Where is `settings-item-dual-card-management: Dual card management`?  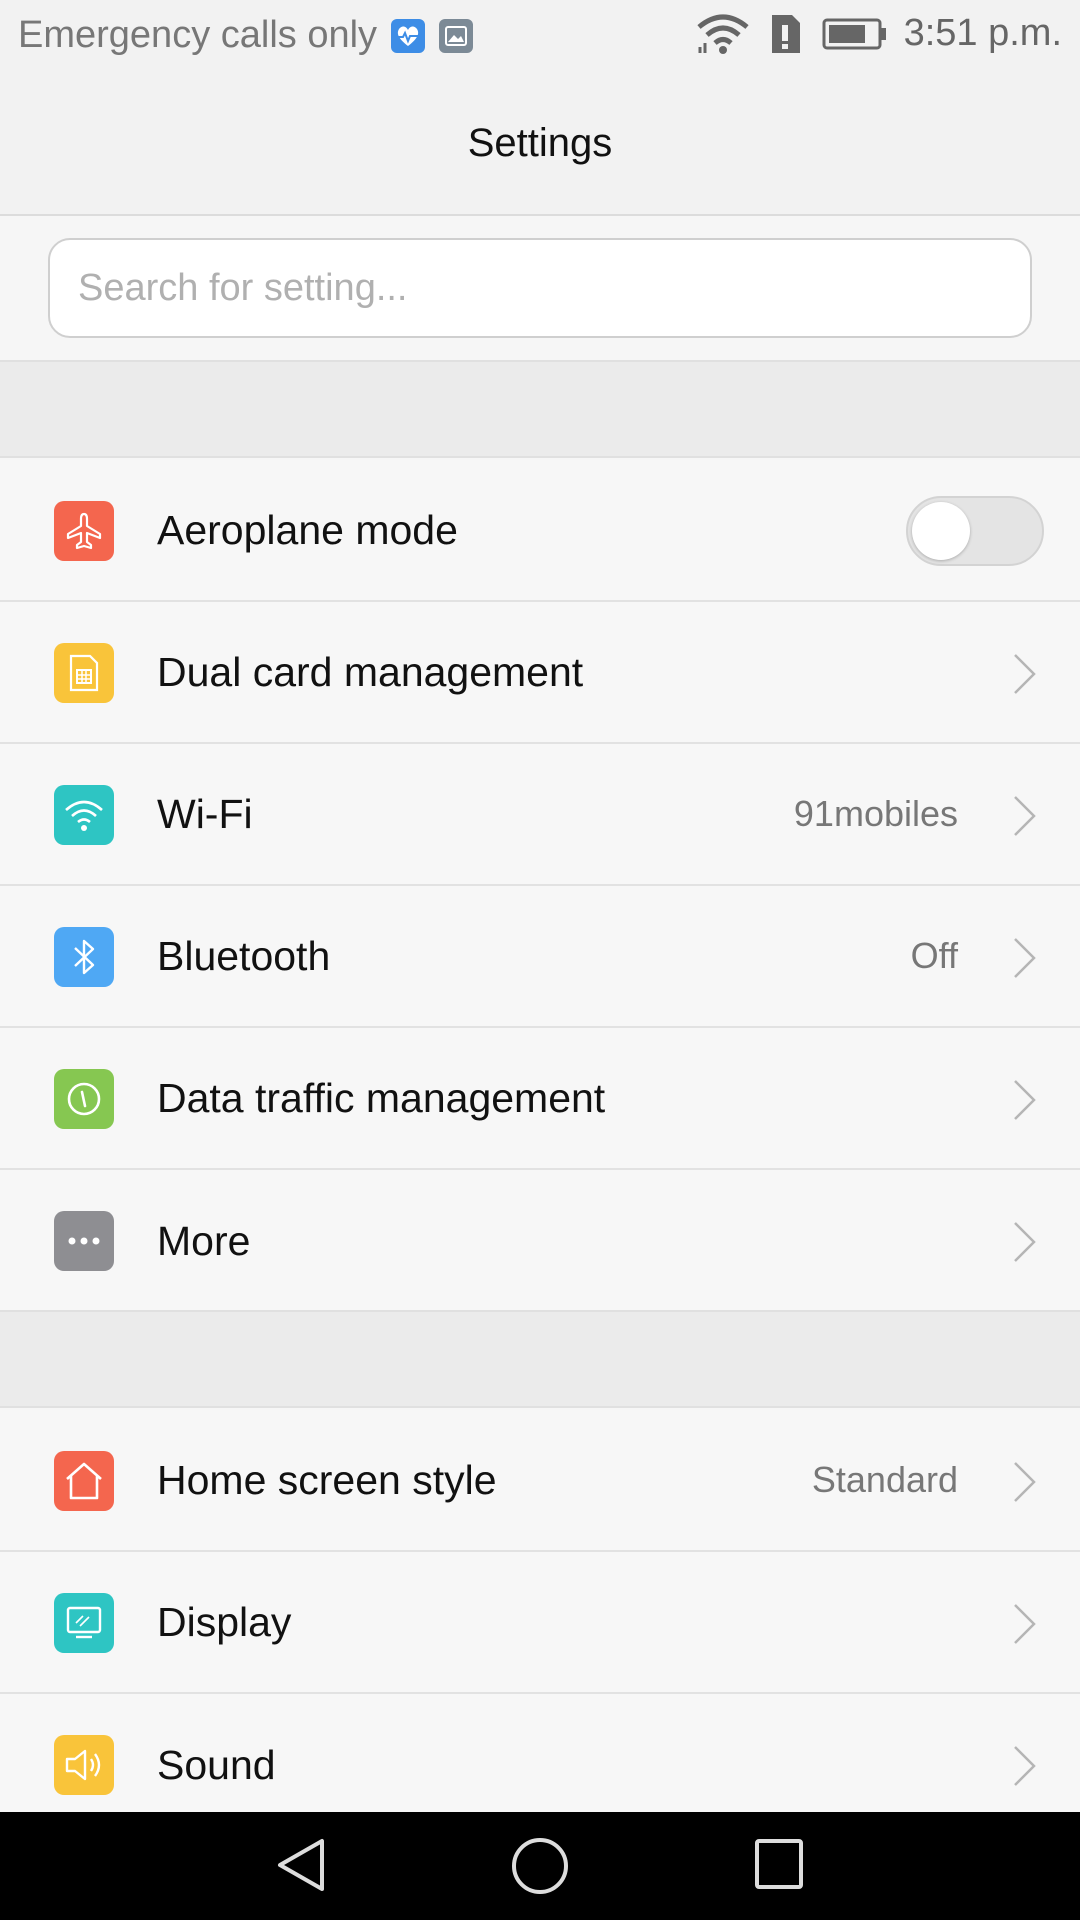 settings-item-dual-card-management: Dual card management is located at coordinates (540, 673).